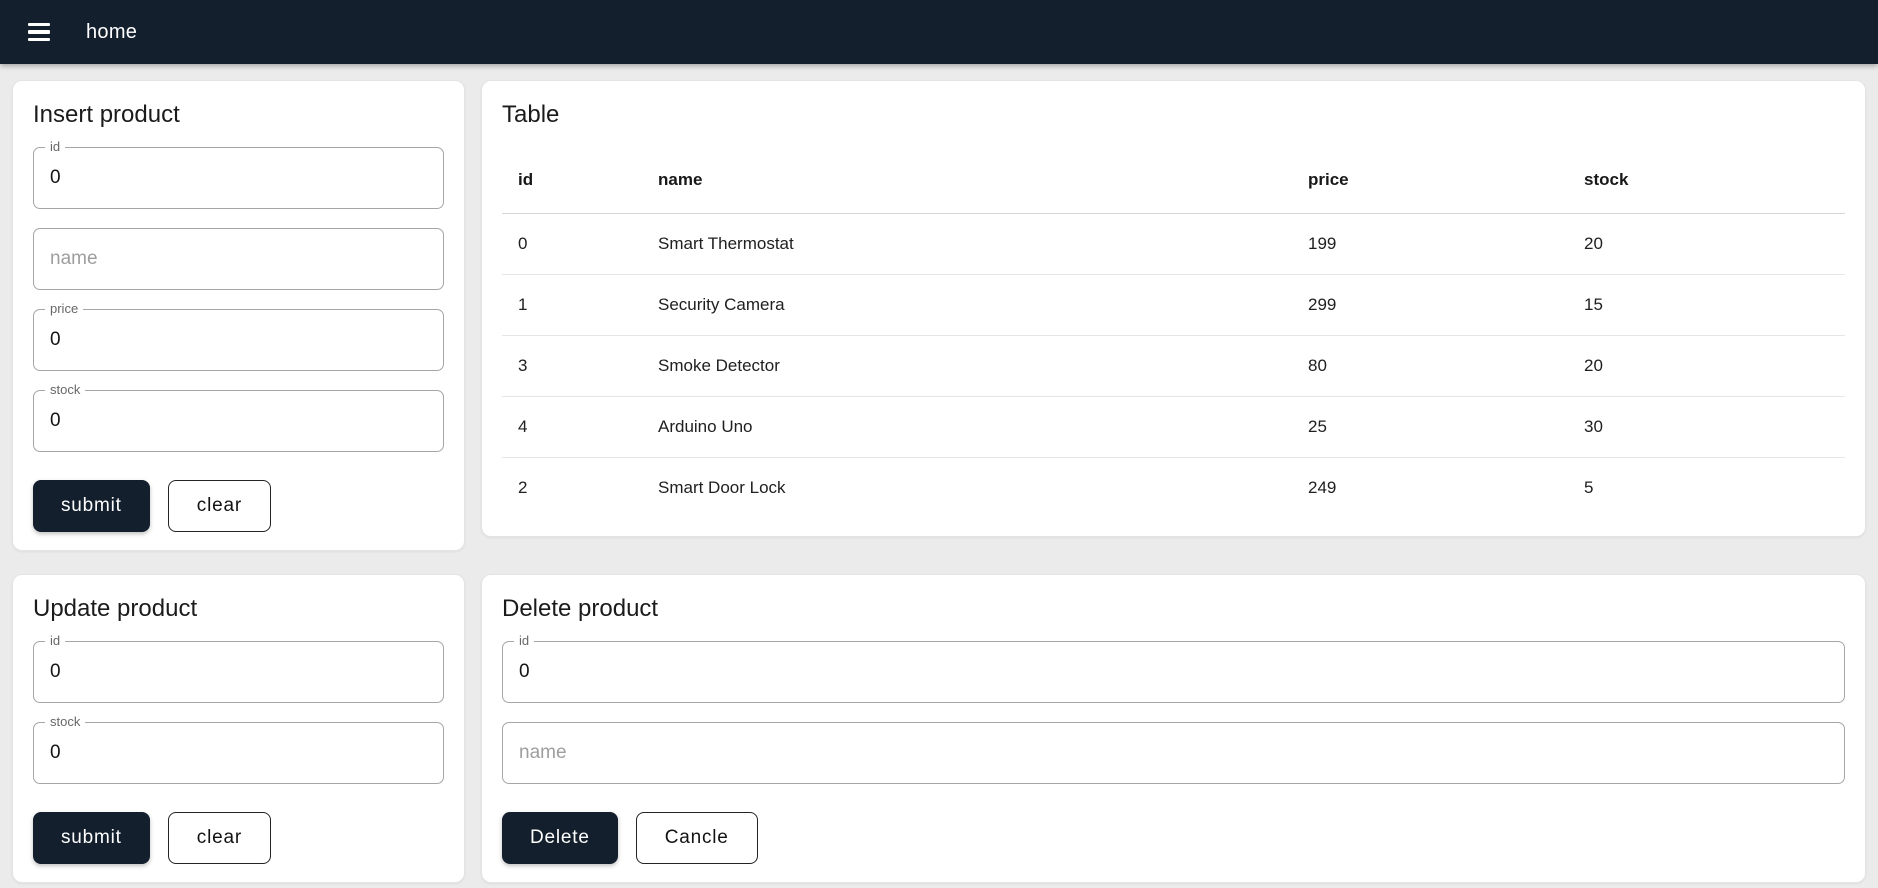 Image resolution: width=1878 pixels, height=888 pixels. What do you see at coordinates (939, 32) in the screenshot?
I see `app-bar: home` at bounding box center [939, 32].